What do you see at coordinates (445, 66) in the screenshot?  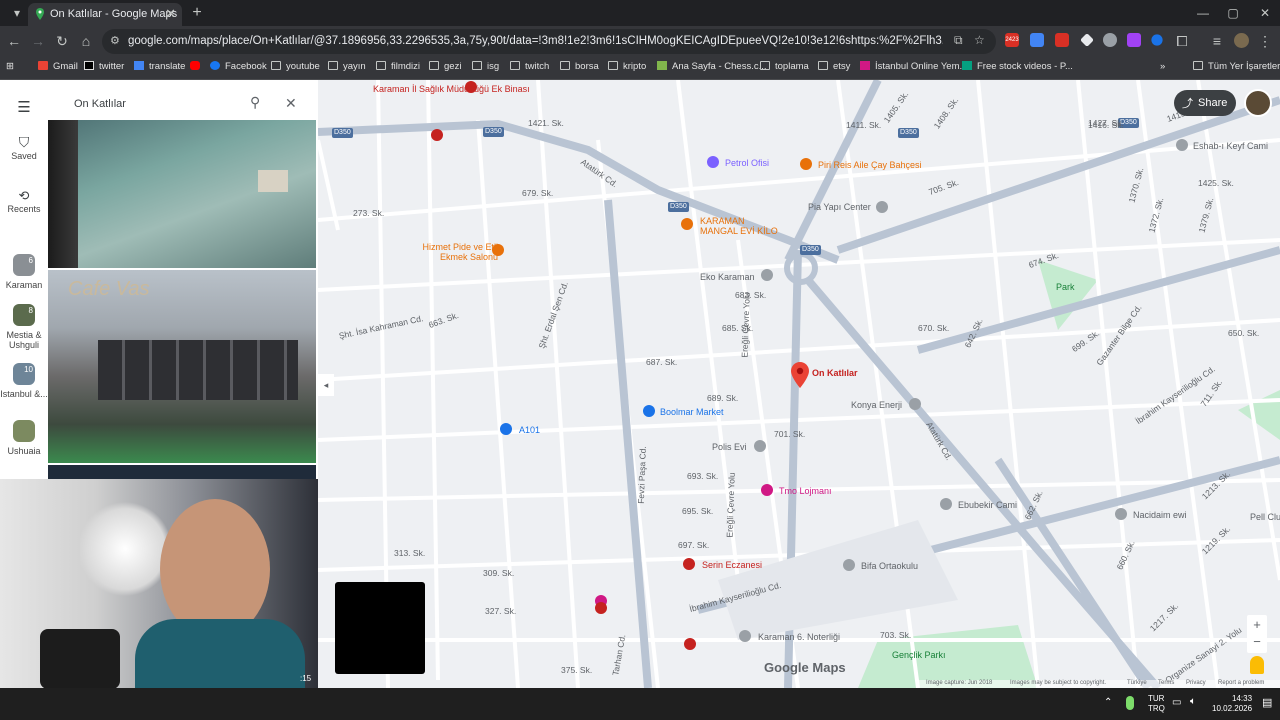 I see `bookmark-gezi: gezi` at bounding box center [445, 66].